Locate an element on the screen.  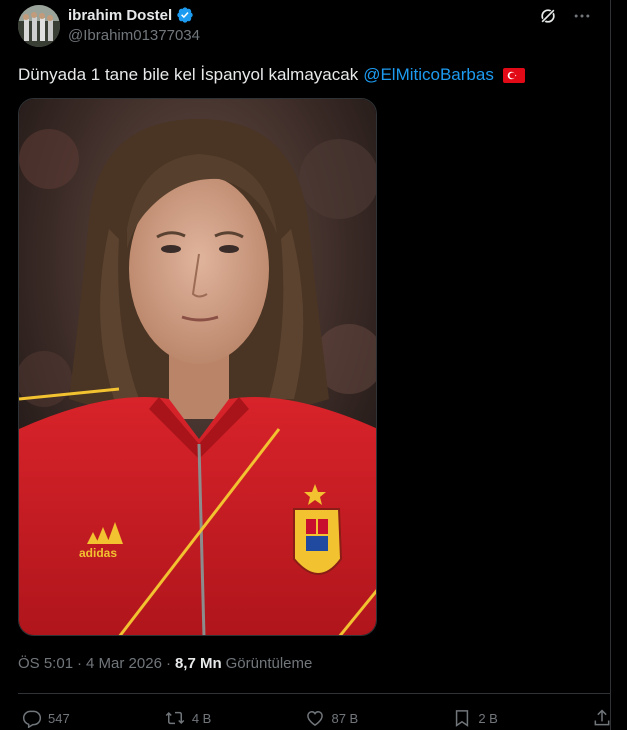
bookmark-icon is located at coordinates (462, 718).